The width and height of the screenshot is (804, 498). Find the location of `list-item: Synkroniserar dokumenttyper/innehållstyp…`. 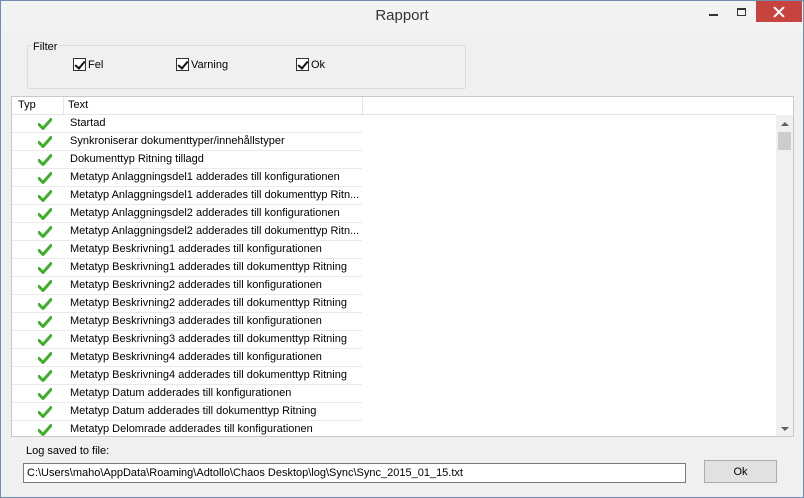

list-item: Synkroniserar dokumenttyper/innehållstyp… is located at coordinates (394, 142).